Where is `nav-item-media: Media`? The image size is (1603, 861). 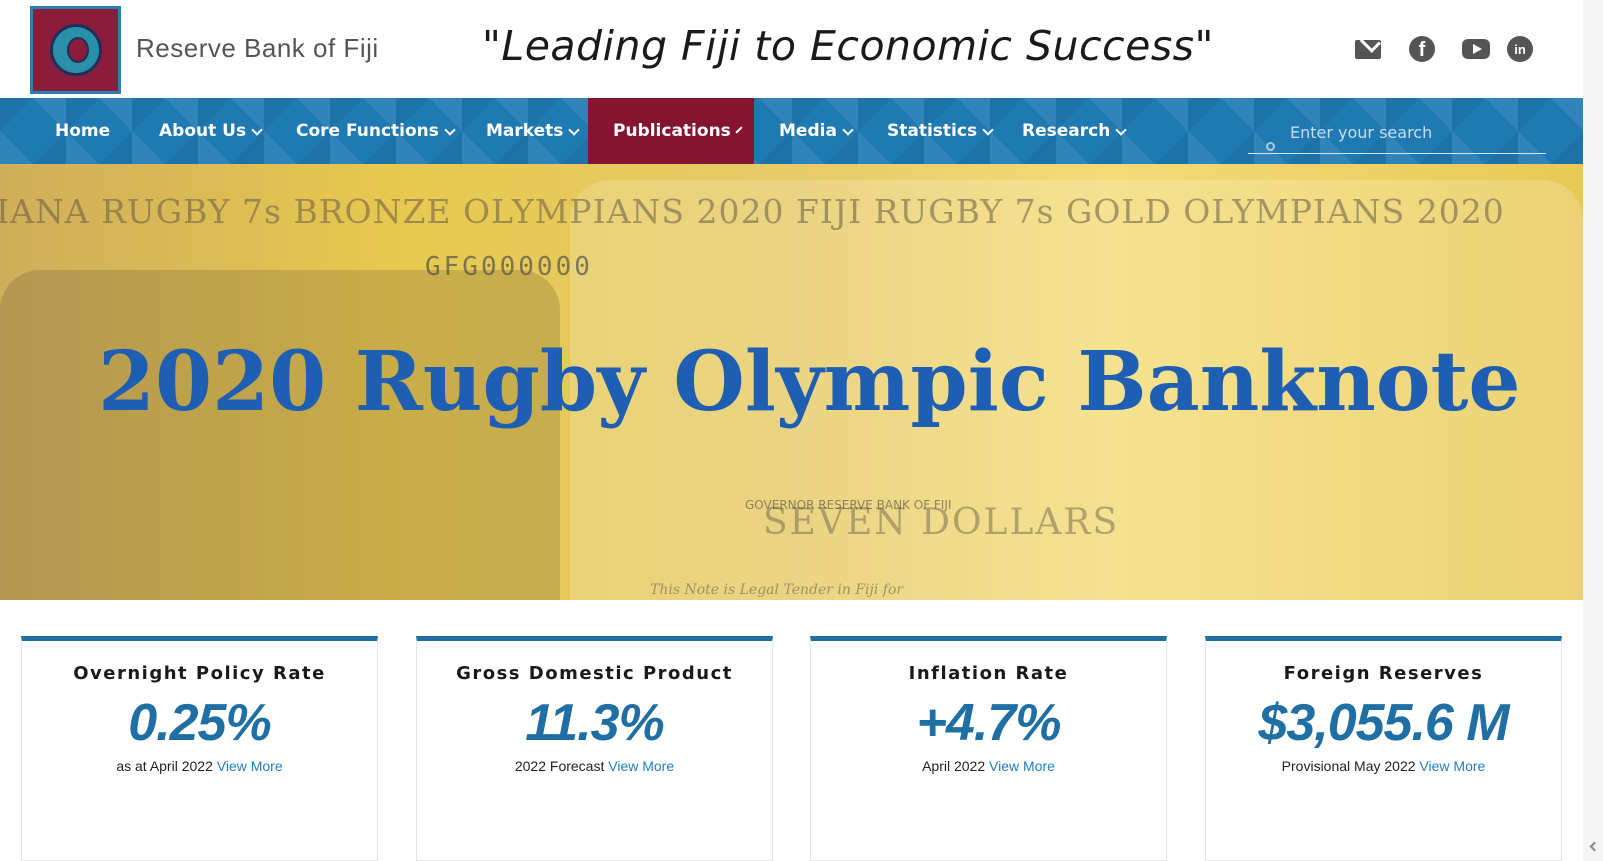 nav-item-media: Media is located at coordinates (816, 131).